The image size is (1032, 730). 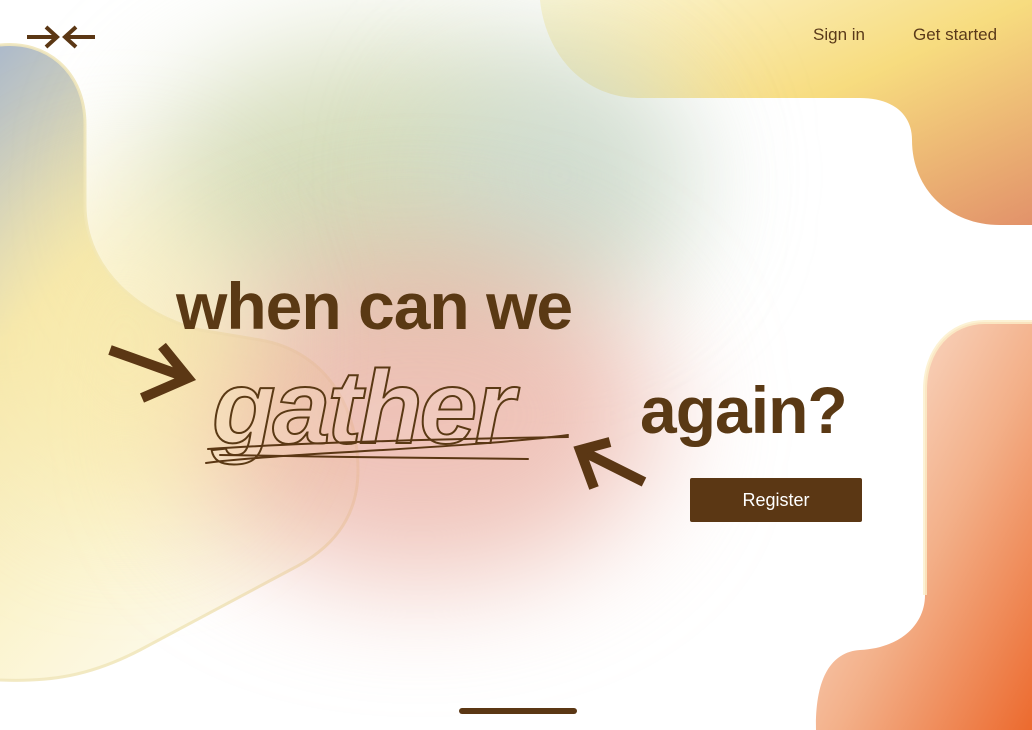 I want to click on sign-in-link: Sign in, so click(x=839, y=35).